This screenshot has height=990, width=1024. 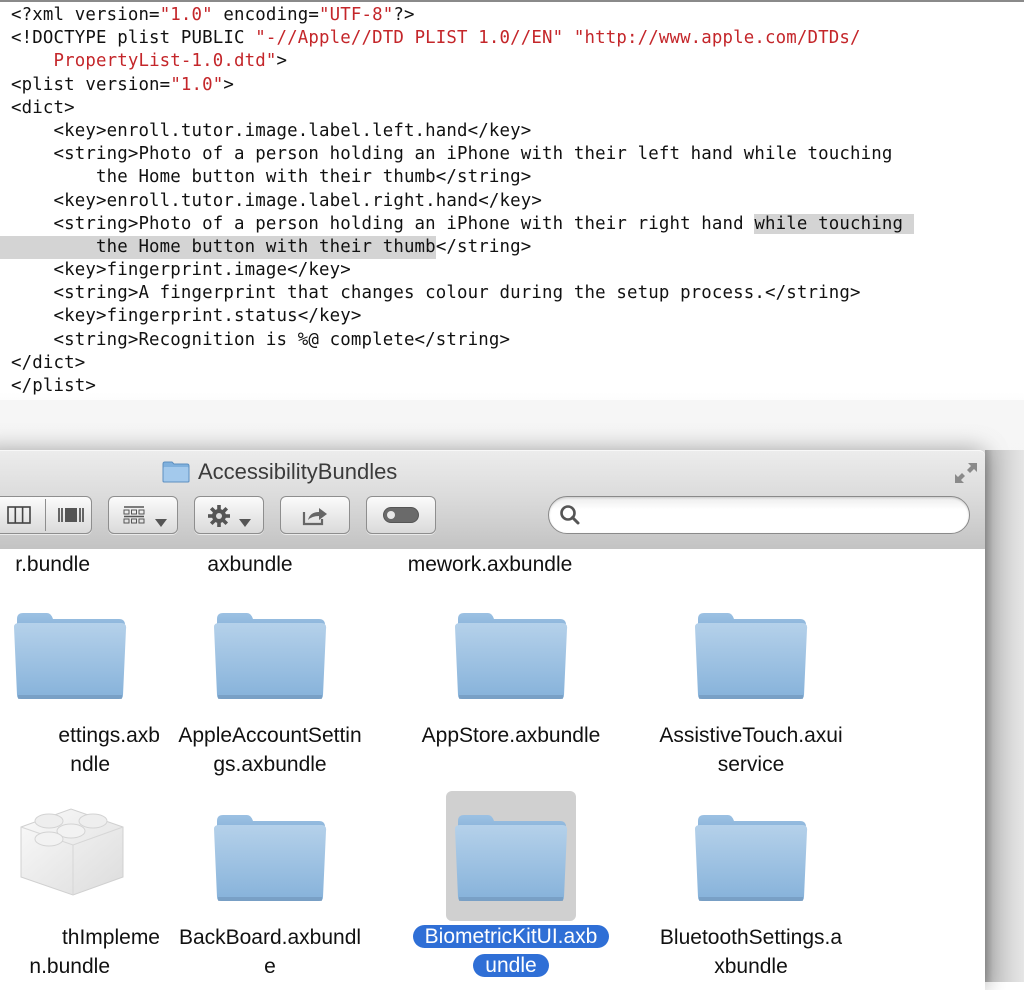 I want to click on segment-divider, so click(x=45, y=515).